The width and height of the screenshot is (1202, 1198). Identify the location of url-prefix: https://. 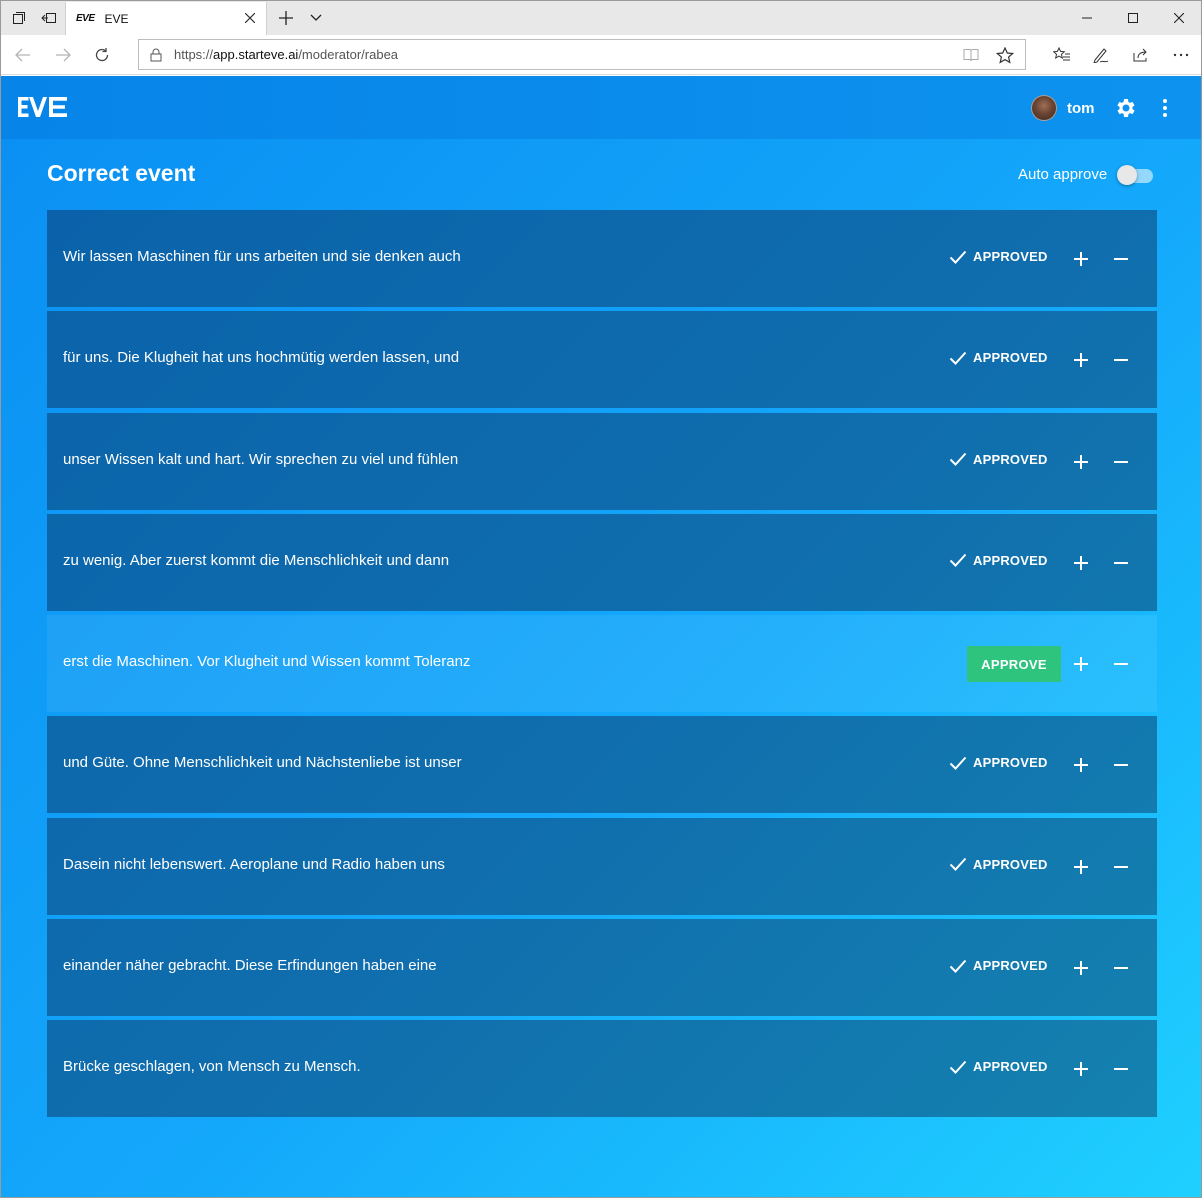
(194, 54).